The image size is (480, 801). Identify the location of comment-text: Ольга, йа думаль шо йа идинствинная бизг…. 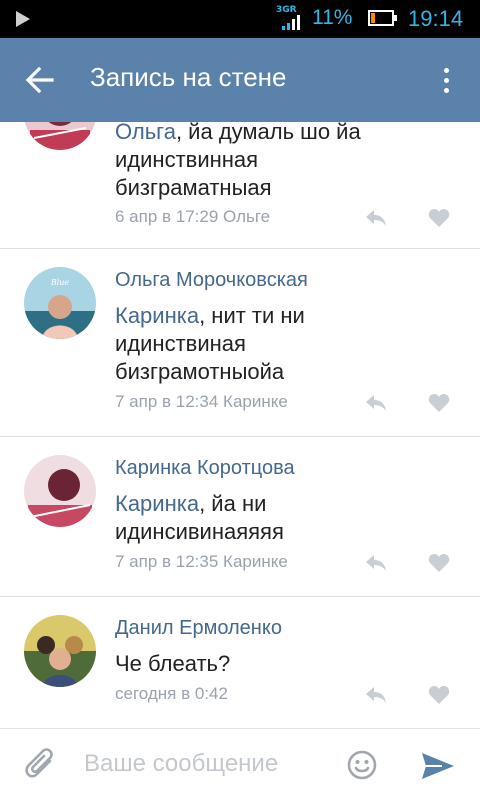
(265, 162).